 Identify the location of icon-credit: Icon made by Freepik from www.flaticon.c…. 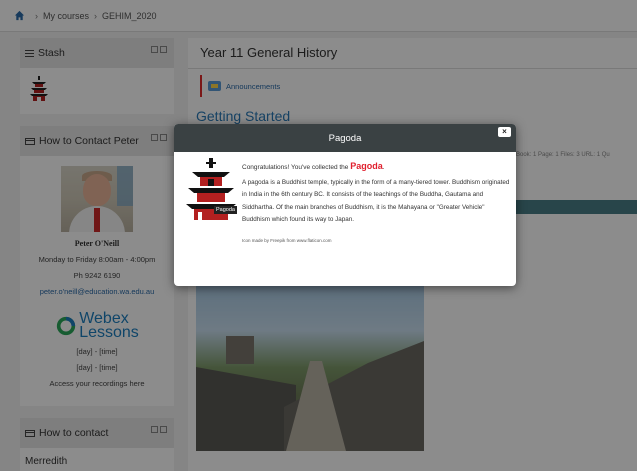
(377, 241).